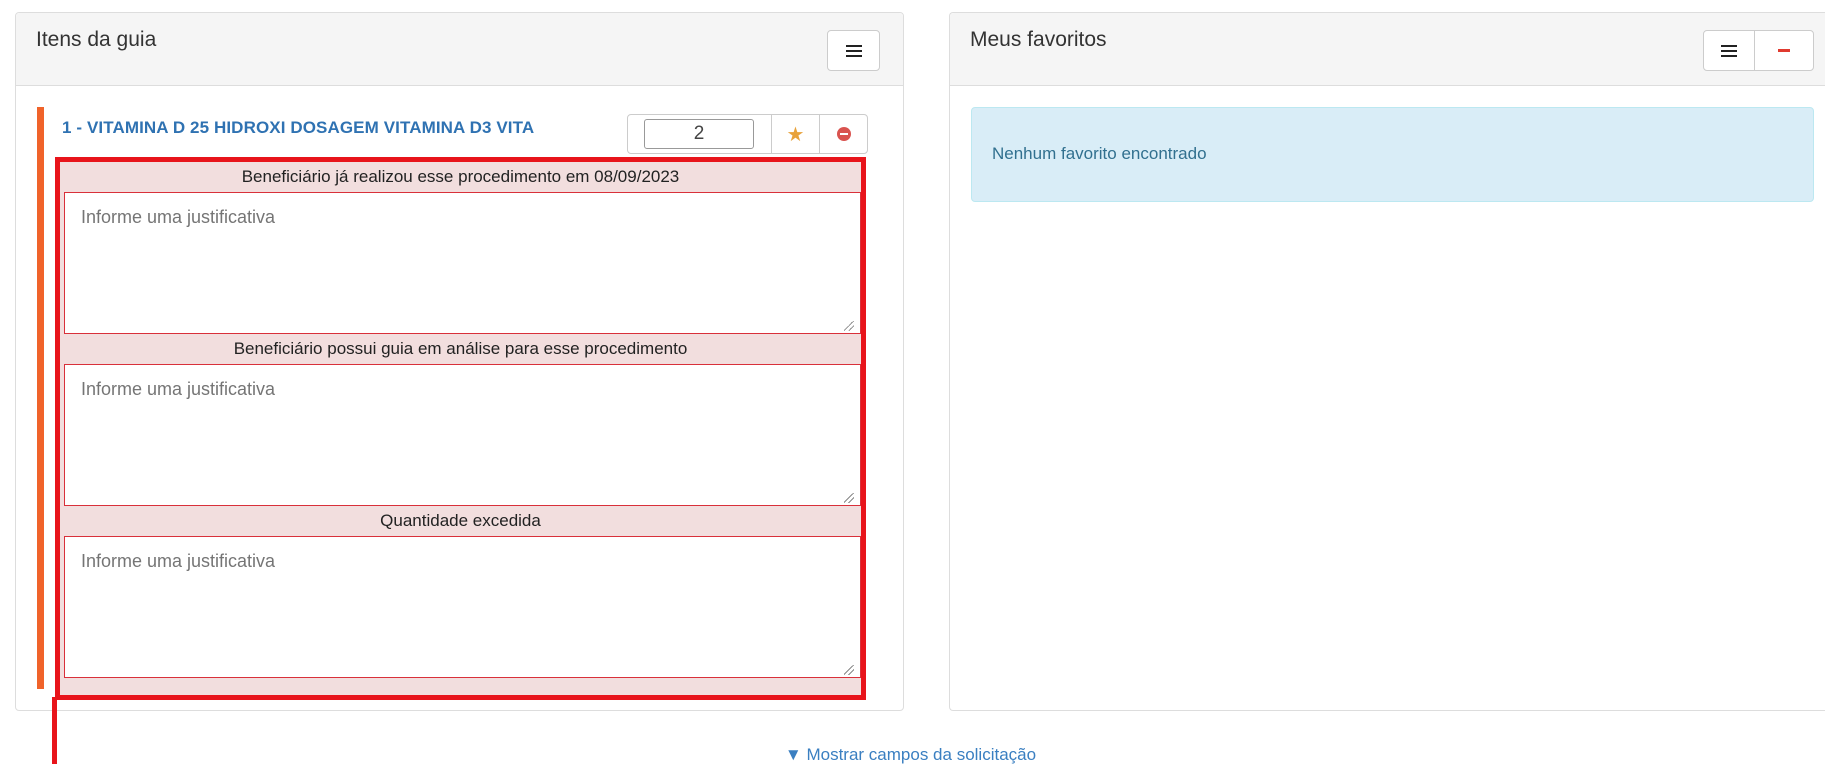 The image size is (1825, 764). I want to click on remove-circle-icon, so click(843, 134).